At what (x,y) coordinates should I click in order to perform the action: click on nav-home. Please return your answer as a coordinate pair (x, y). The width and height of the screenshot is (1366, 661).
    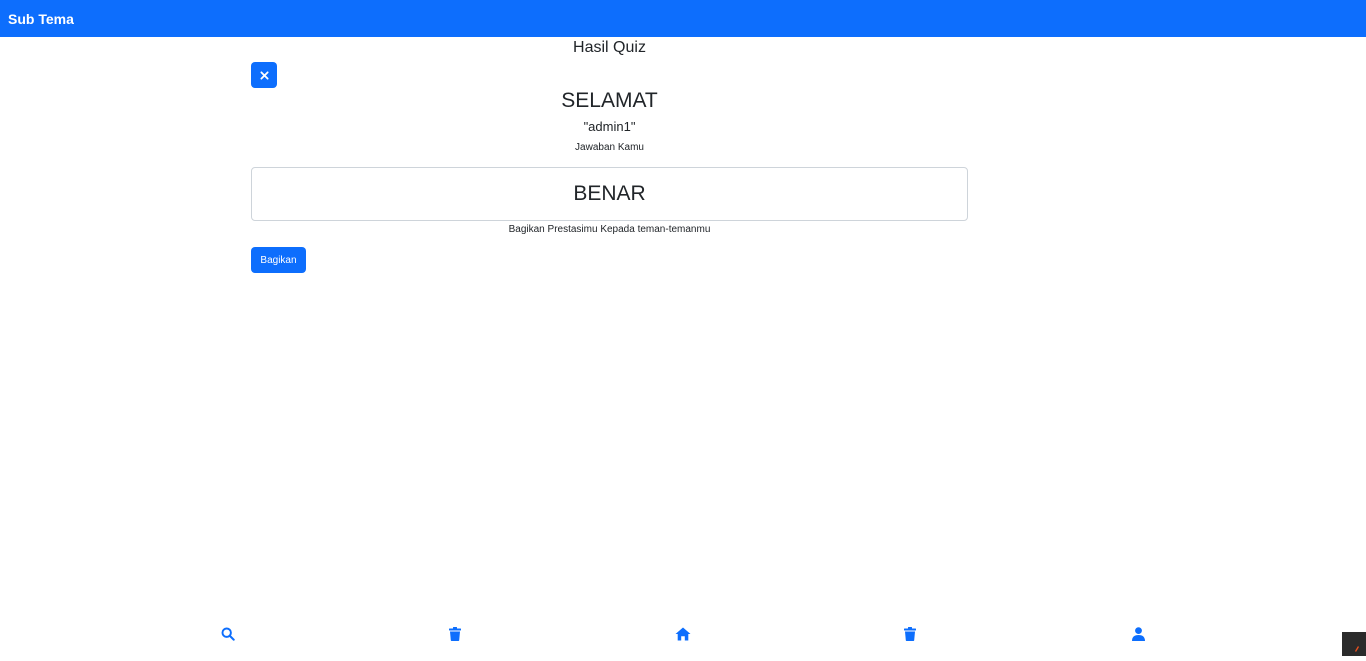
    Looking at the image, I should click on (683, 634).